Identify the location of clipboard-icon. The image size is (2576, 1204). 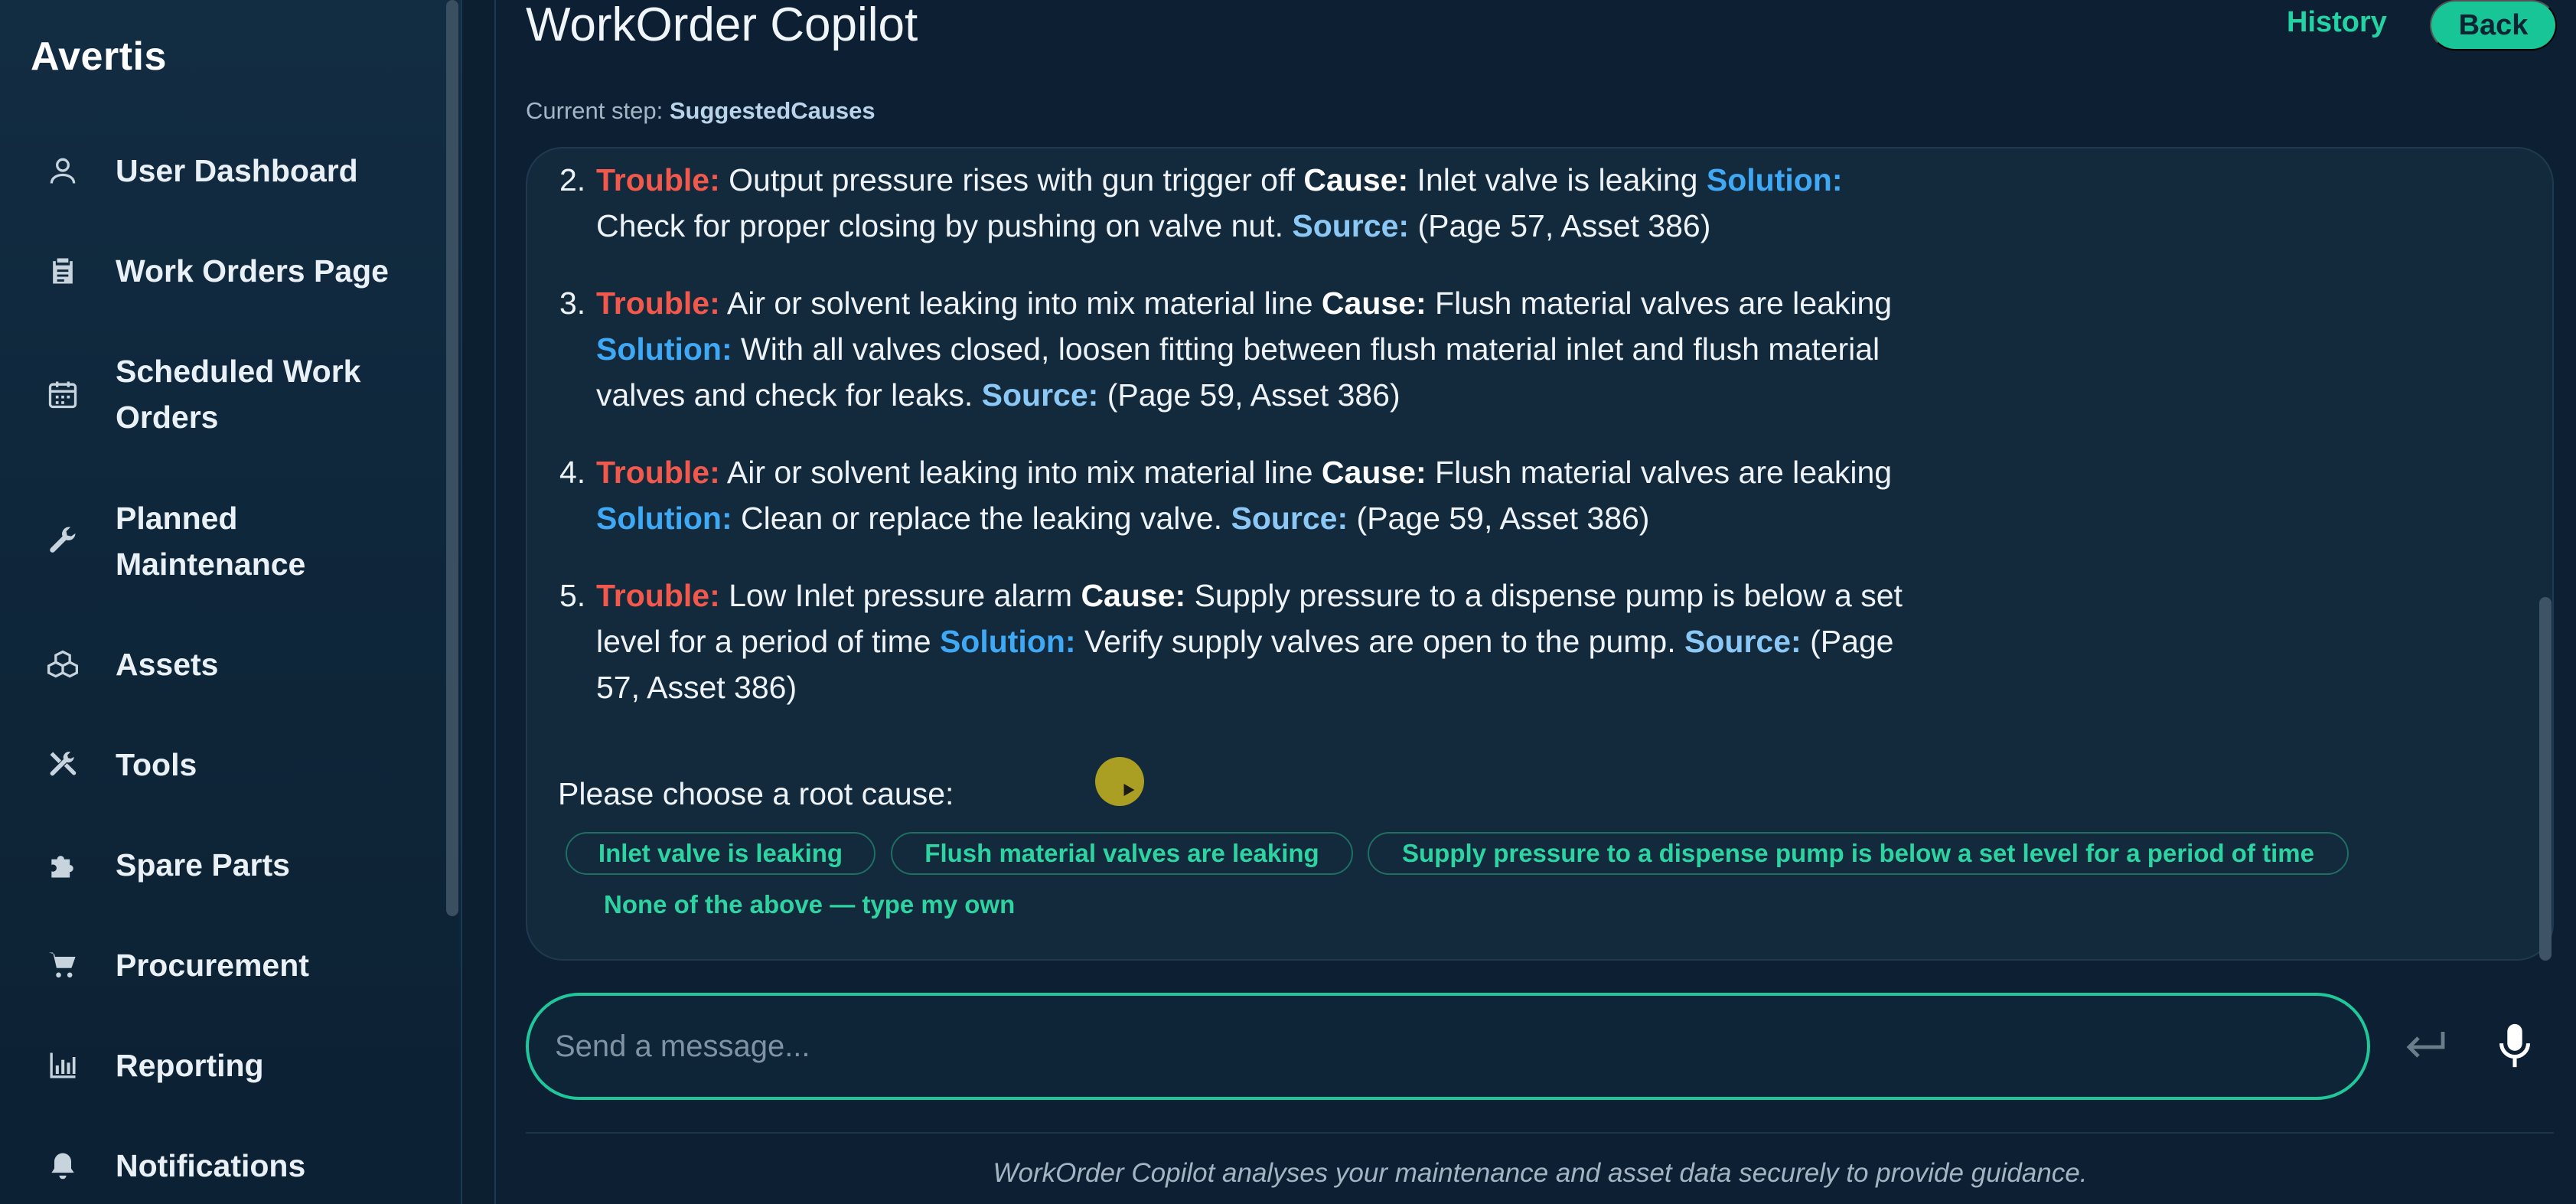
(63, 271).